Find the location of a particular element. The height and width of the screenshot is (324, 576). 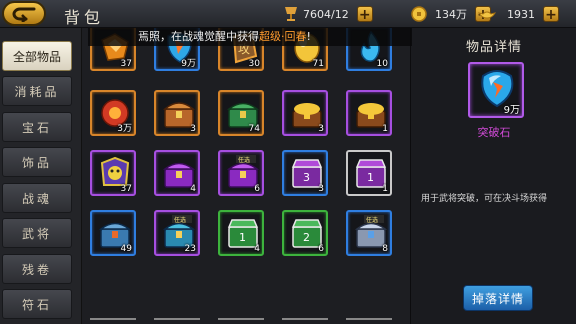

drop-details-button: 掉落详情 is located at coordinates (498, 298).